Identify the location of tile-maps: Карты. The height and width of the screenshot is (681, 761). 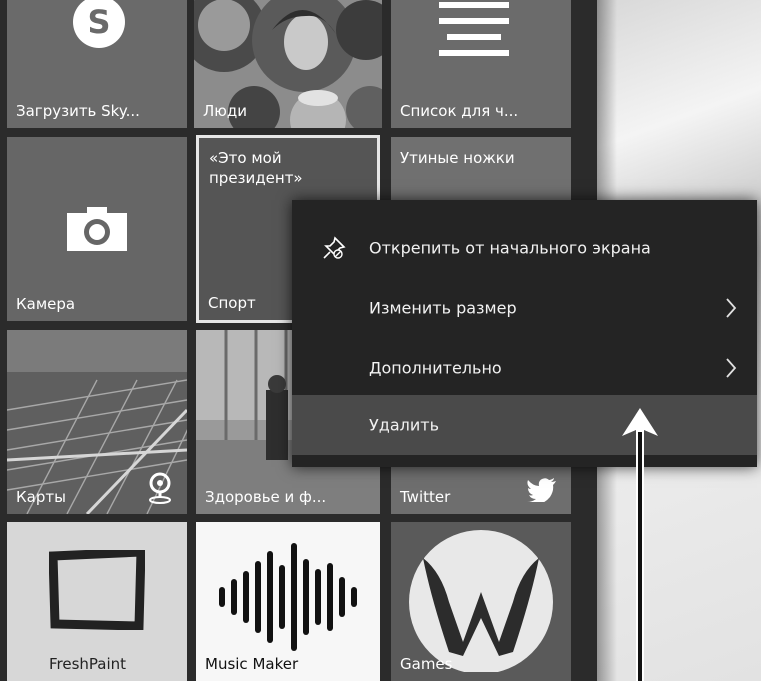
(97, 422).